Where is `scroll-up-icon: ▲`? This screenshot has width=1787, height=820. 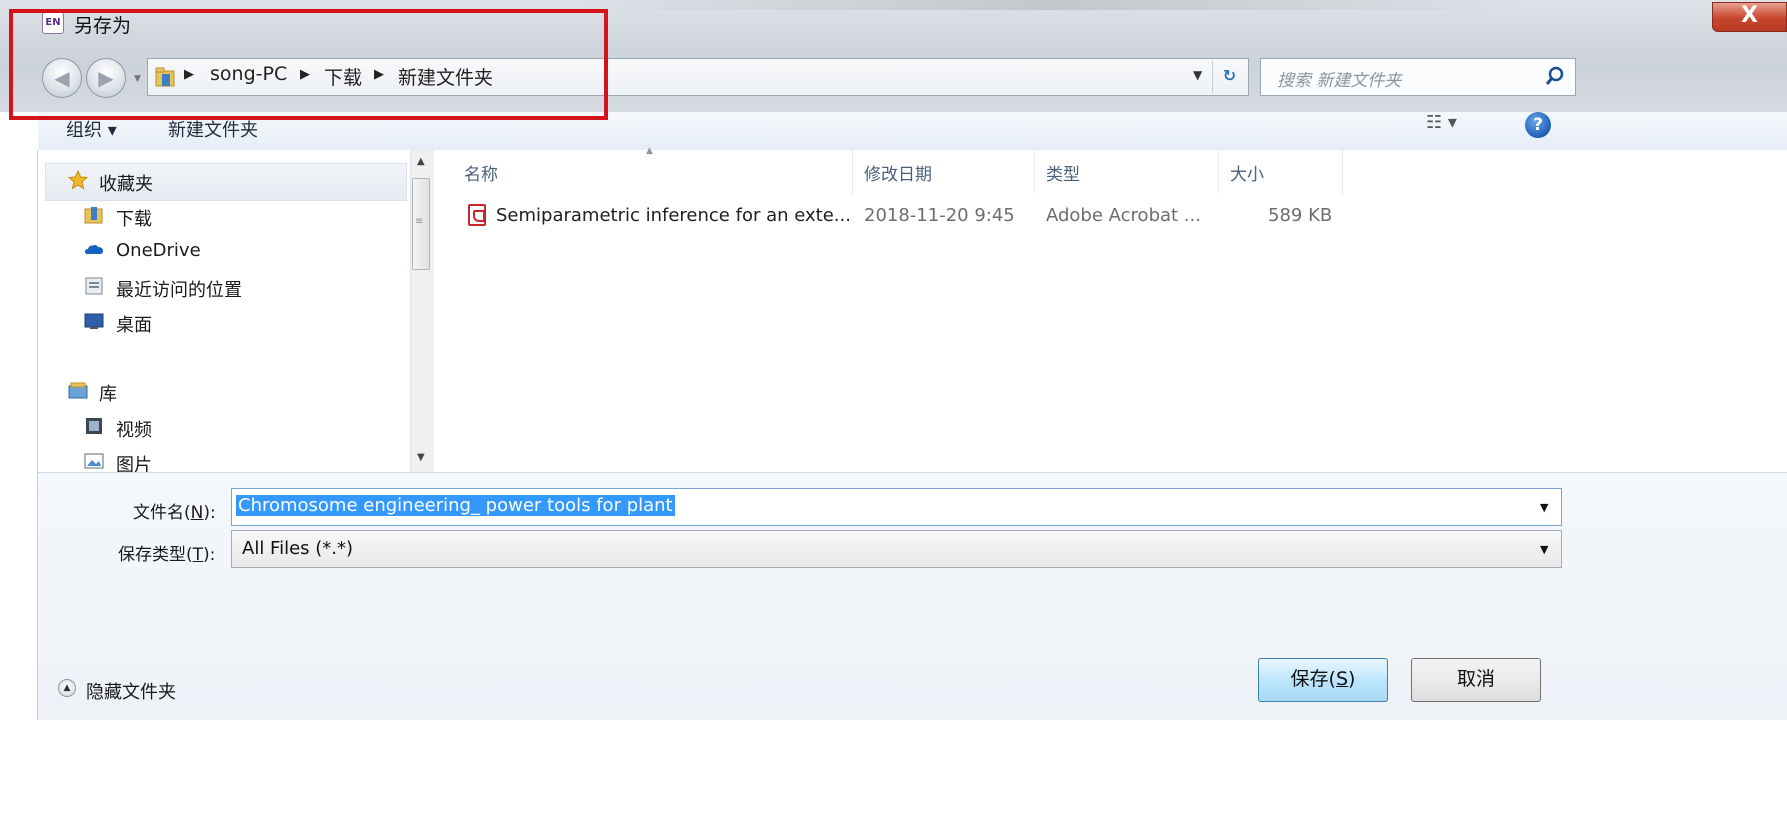 scroll-up-icon: ▲ is located at coordinates (421, 161).